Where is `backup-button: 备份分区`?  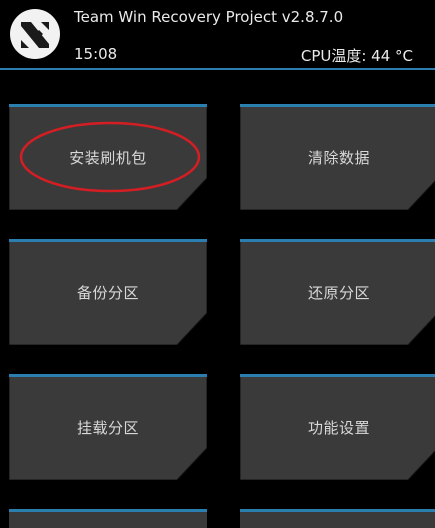
backup-button: 备份分区 is located at coordinates (108, 292).